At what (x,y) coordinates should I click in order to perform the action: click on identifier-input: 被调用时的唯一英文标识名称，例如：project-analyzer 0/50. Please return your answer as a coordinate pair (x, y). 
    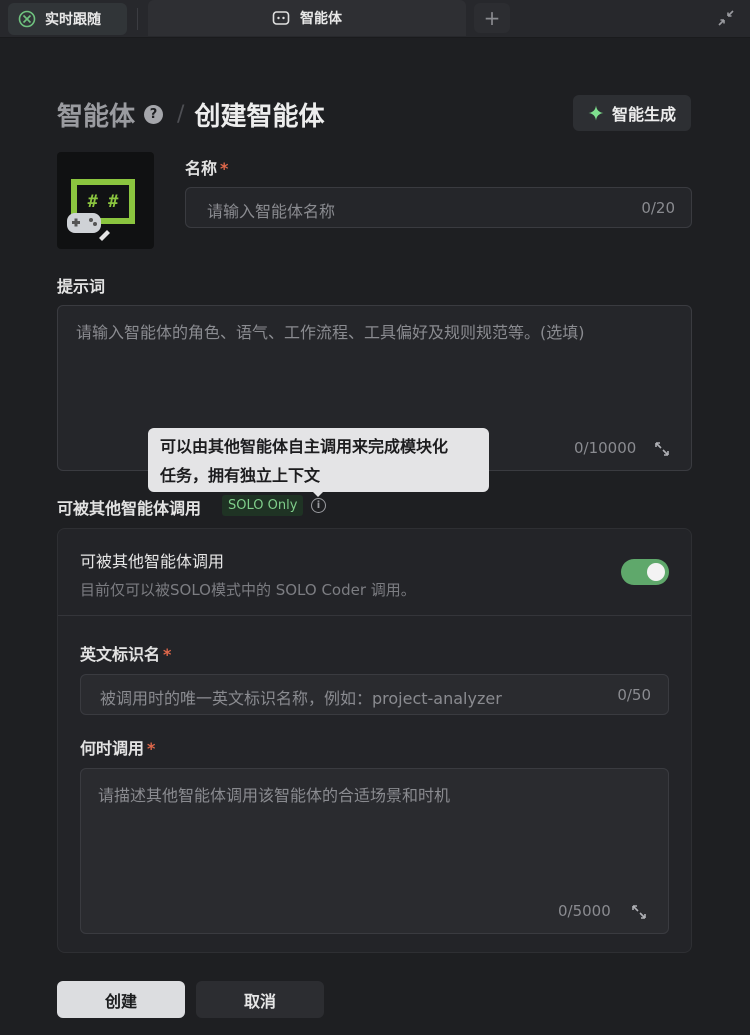
    Looking at the image, I should click on (374, 694).